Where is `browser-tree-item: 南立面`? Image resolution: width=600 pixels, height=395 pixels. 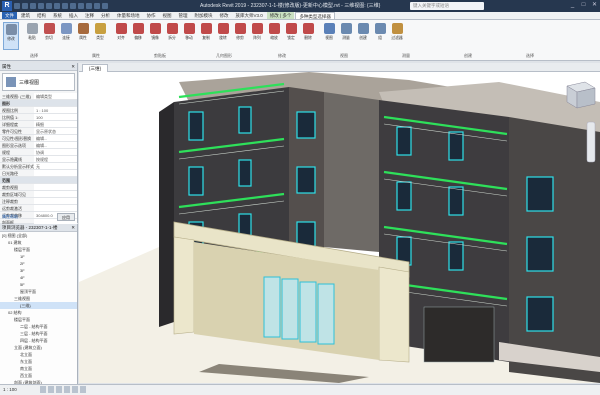
browser-tree-item: 南立面 is located at coordinates (38, 368).